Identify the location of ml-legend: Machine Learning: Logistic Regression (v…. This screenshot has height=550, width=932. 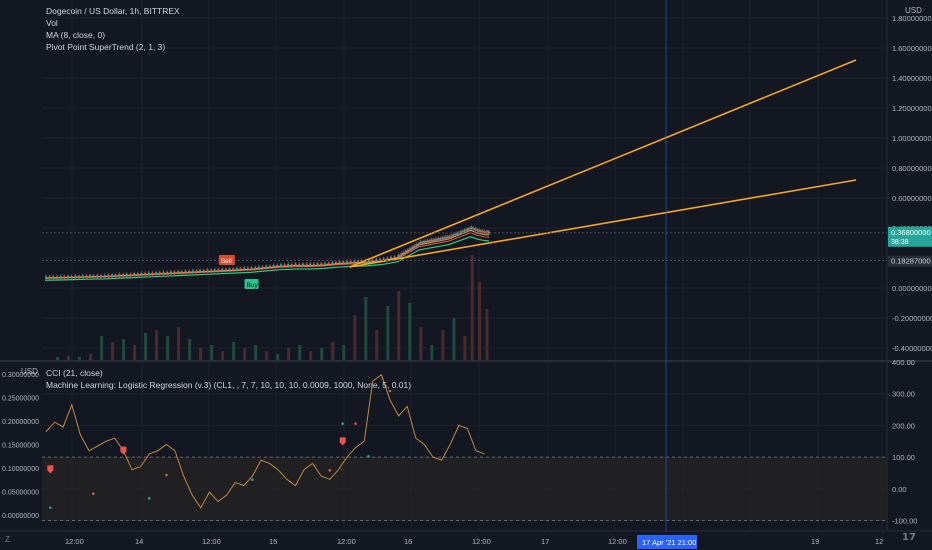
(228, 385).